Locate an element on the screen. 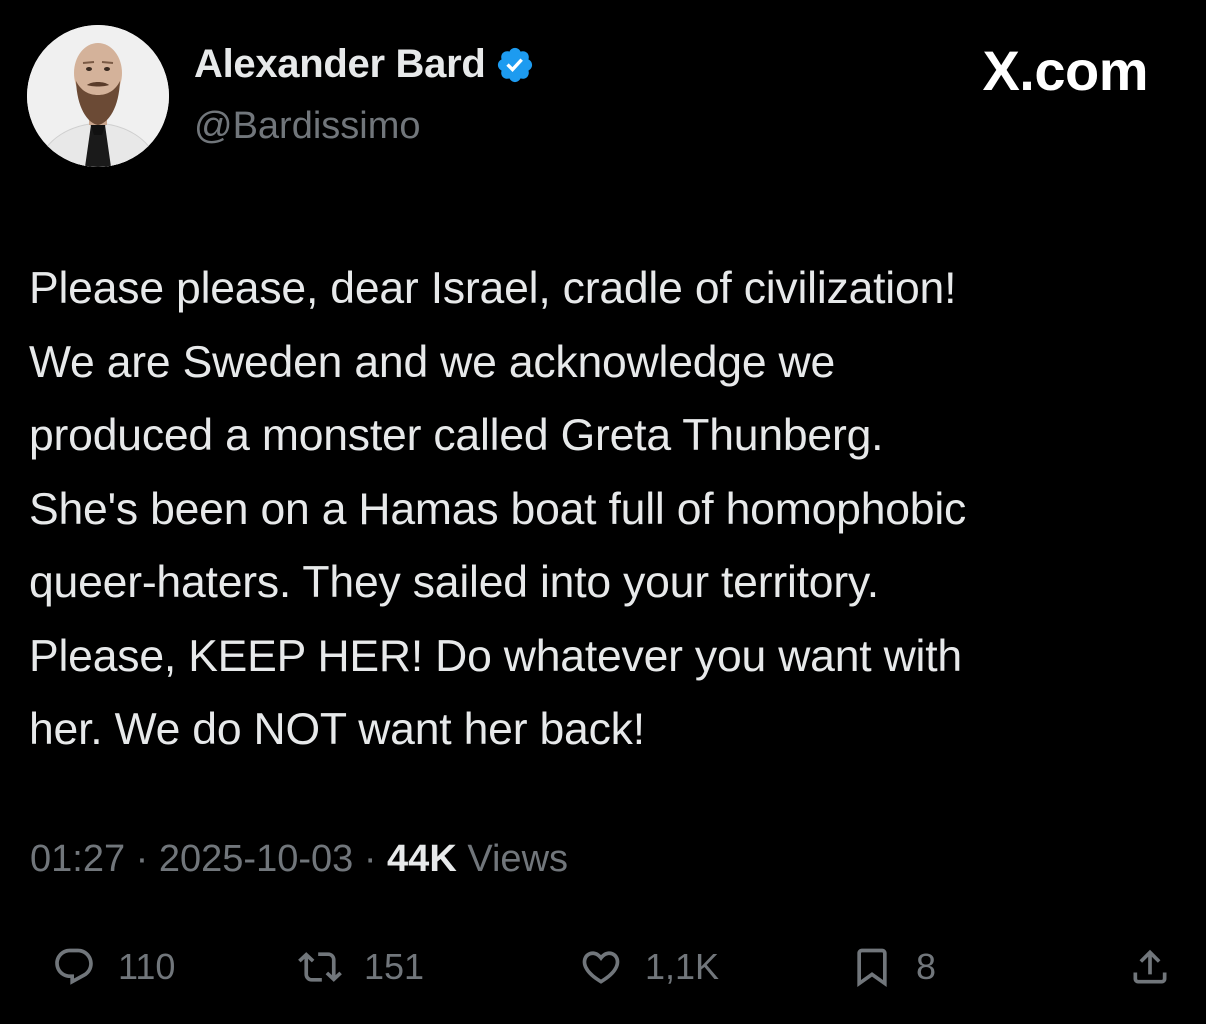 The width and height of the screenshot is (1206, 1024). tweet-meta: 01:27 · 2025-10-03 · 44K Views is located at coordinates (299, 859).